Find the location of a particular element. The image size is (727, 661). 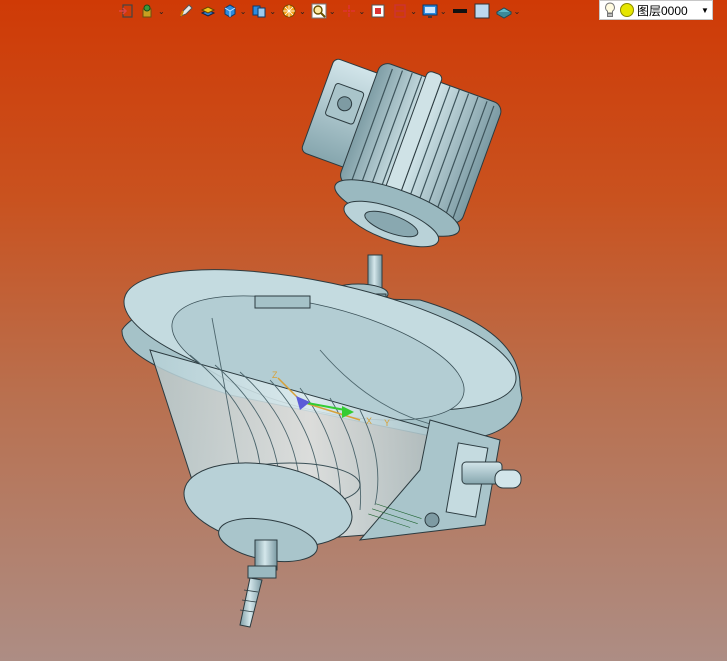

layers-icon is located at coordinates (208, 11).